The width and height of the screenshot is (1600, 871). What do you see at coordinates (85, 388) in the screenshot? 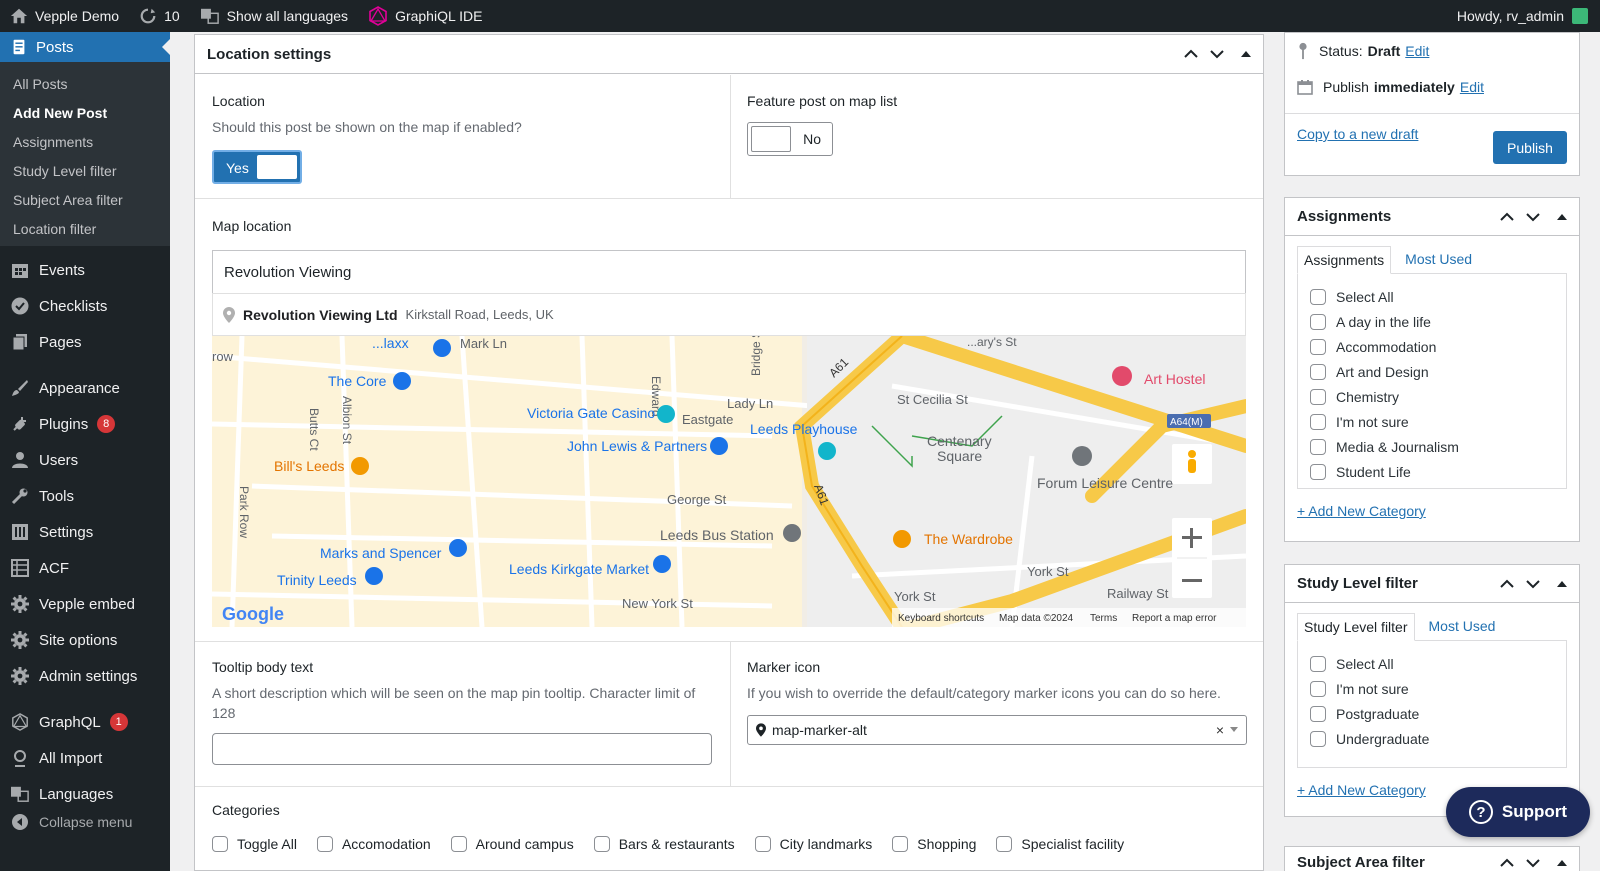
I see `sidebar-item-appearance: Appearance` at bounding box center [85, 388].